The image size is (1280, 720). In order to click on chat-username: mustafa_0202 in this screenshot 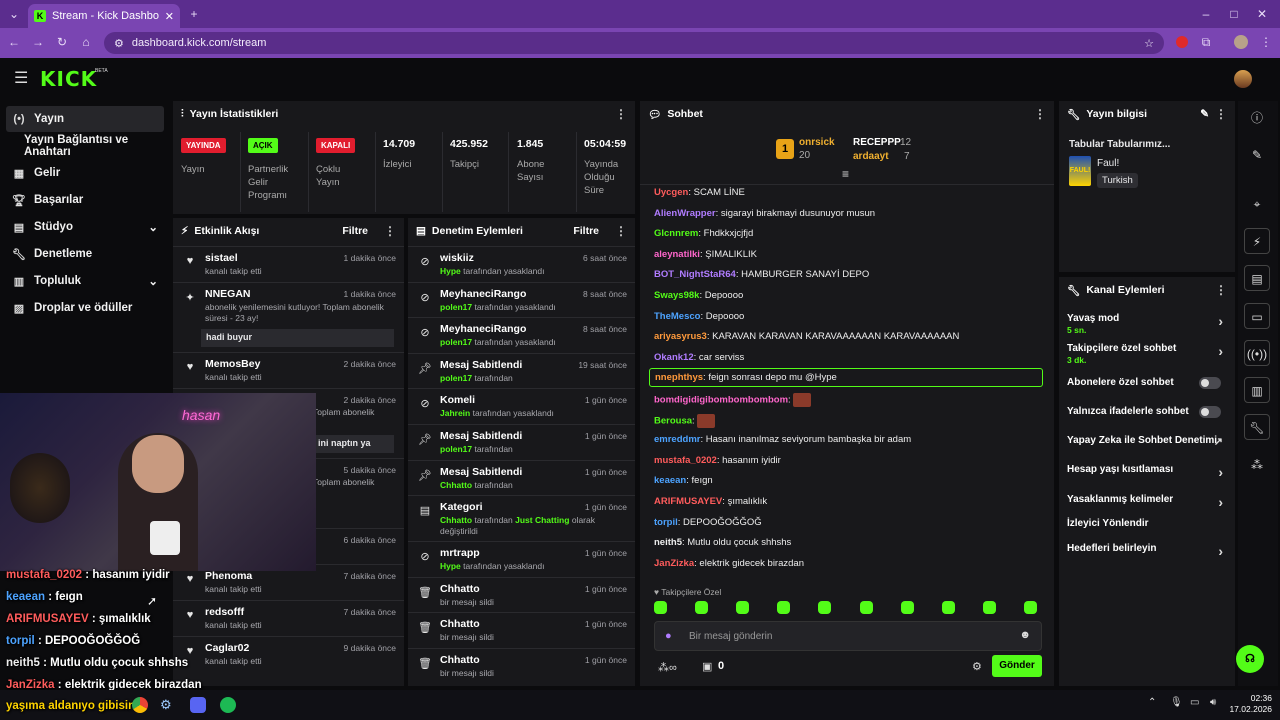, I will do `click(685, 460)`.